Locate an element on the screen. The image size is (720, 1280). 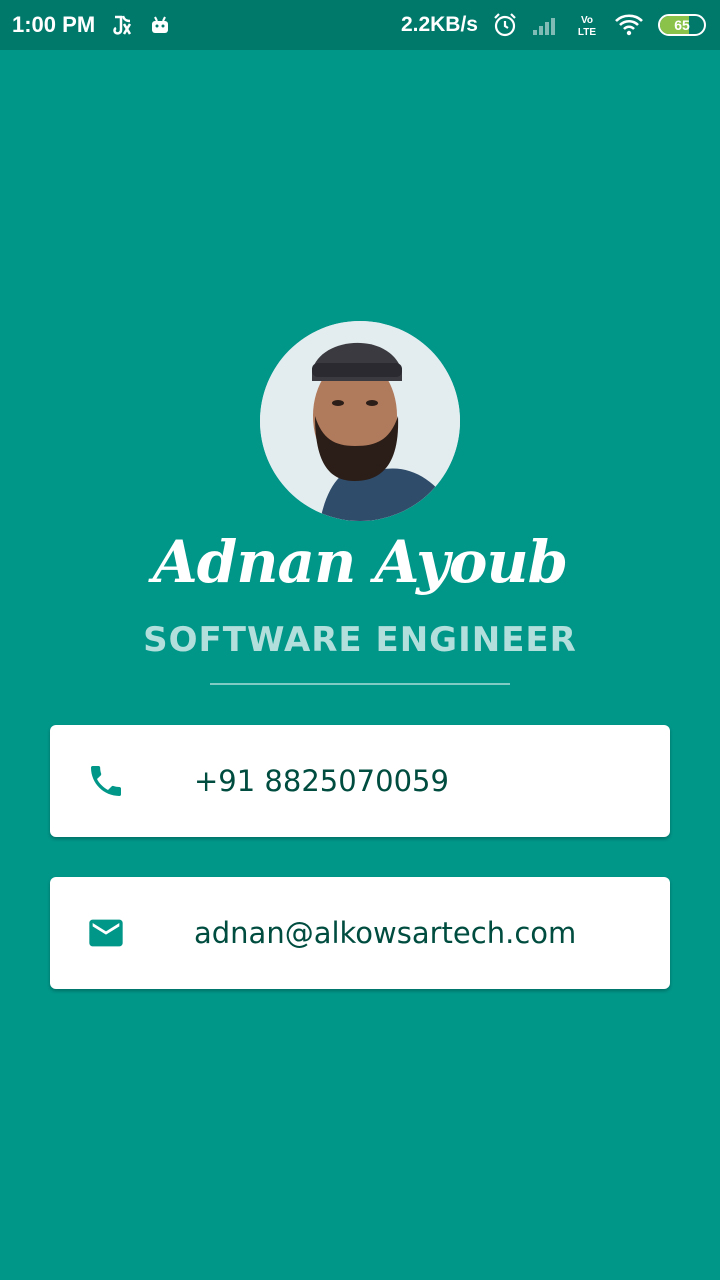
tiktok-notification-icon is located at coordinates (122, 25).